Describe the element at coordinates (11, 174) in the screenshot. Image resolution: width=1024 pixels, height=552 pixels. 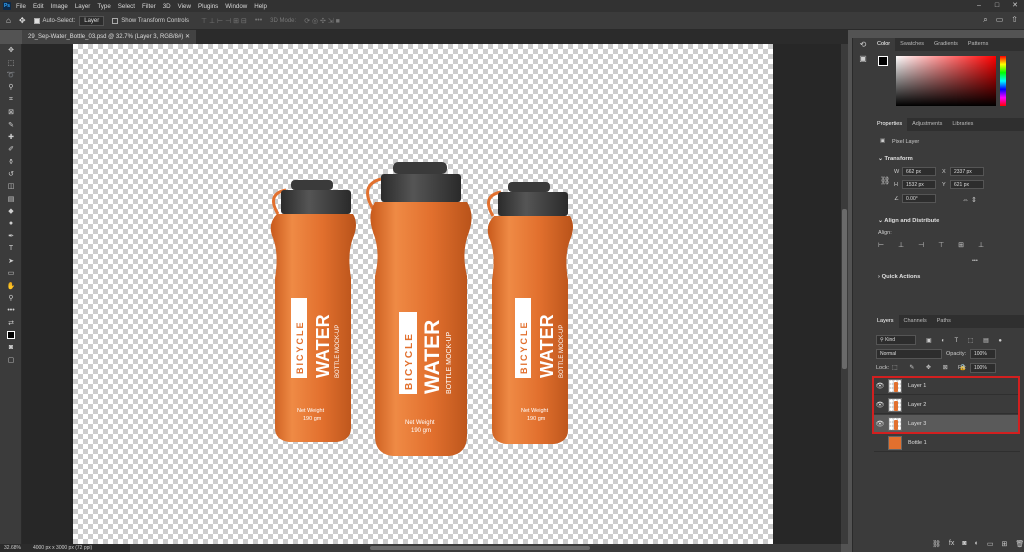
I see `history-brush-icon: ↺` at that location.